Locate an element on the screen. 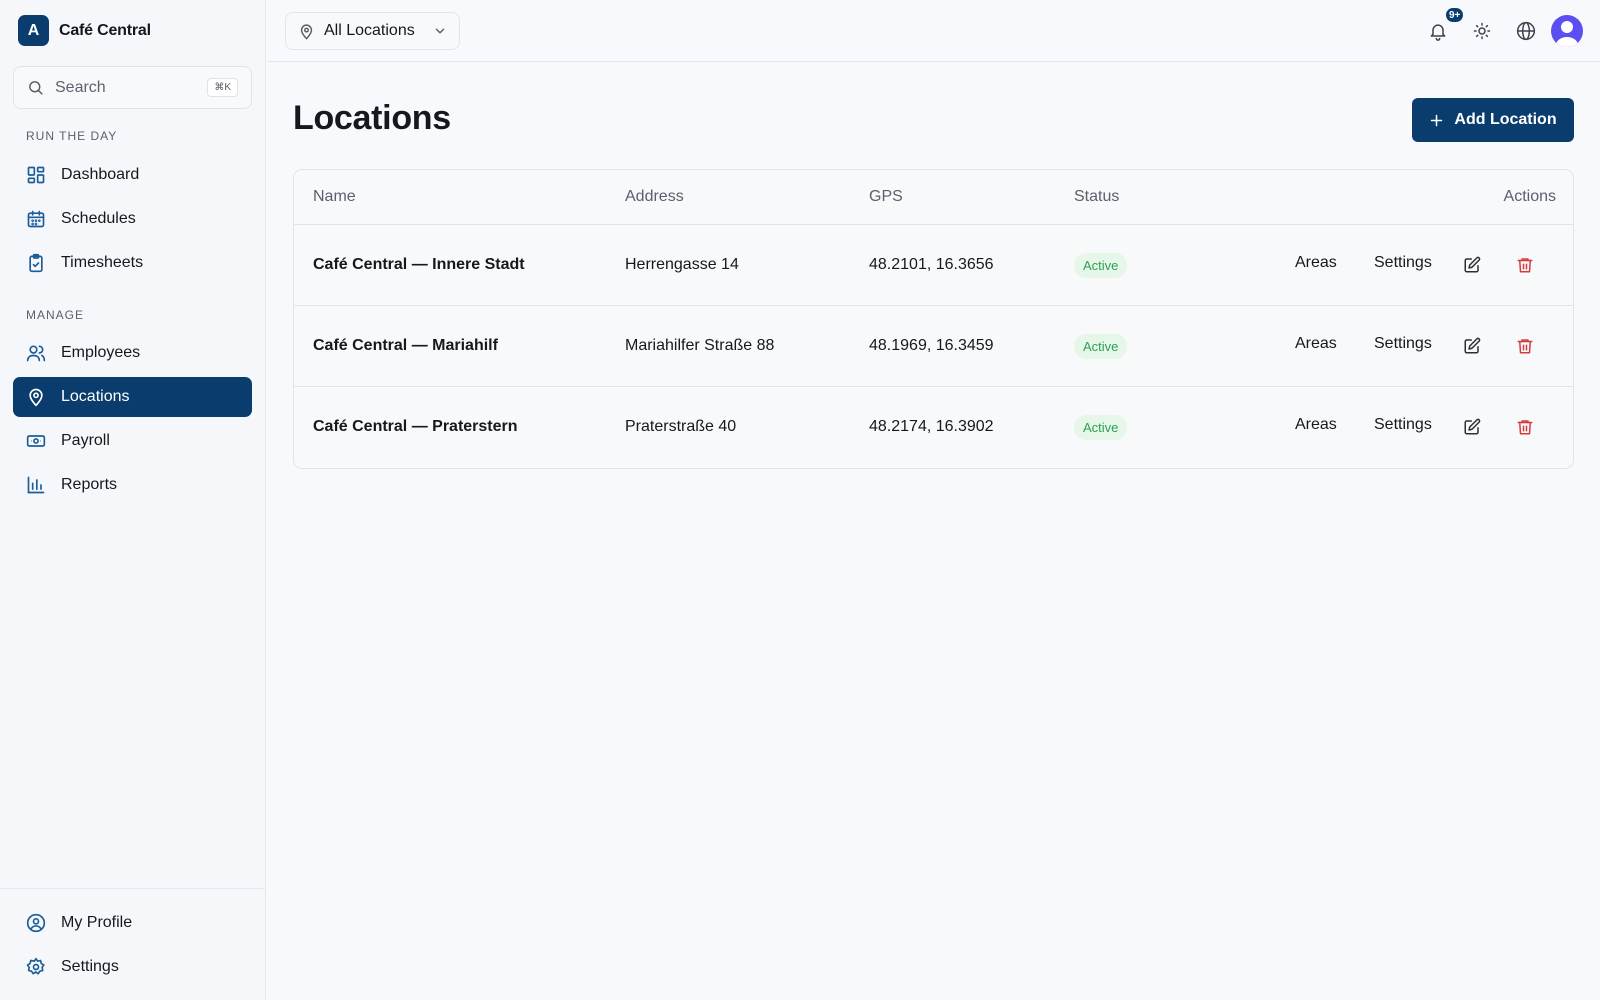 This screenshot has width=1600, height=1000. topbar: All Locations is located at coordinates (933, 31).